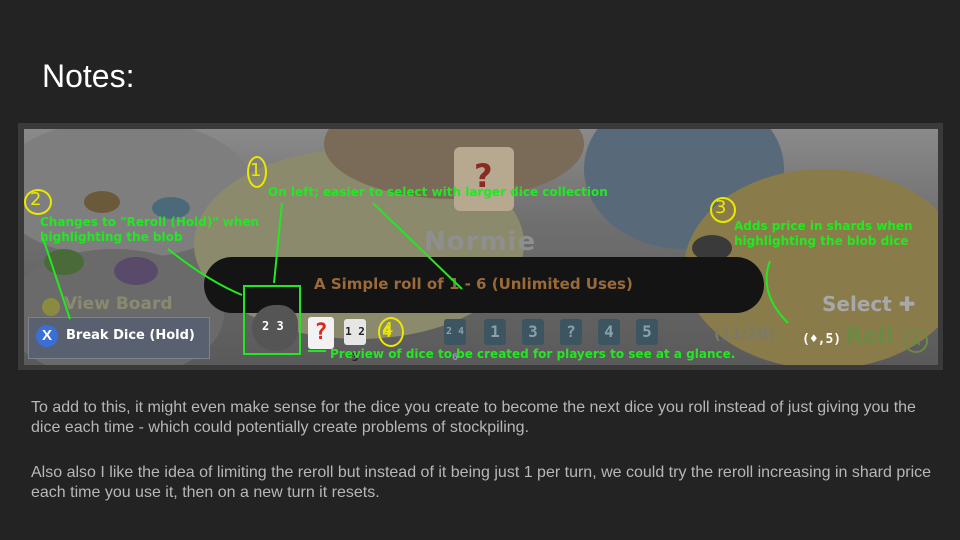 This screenshot has width=960, height=540. I want to click on slide-title: Notes:, so click(88, 76).